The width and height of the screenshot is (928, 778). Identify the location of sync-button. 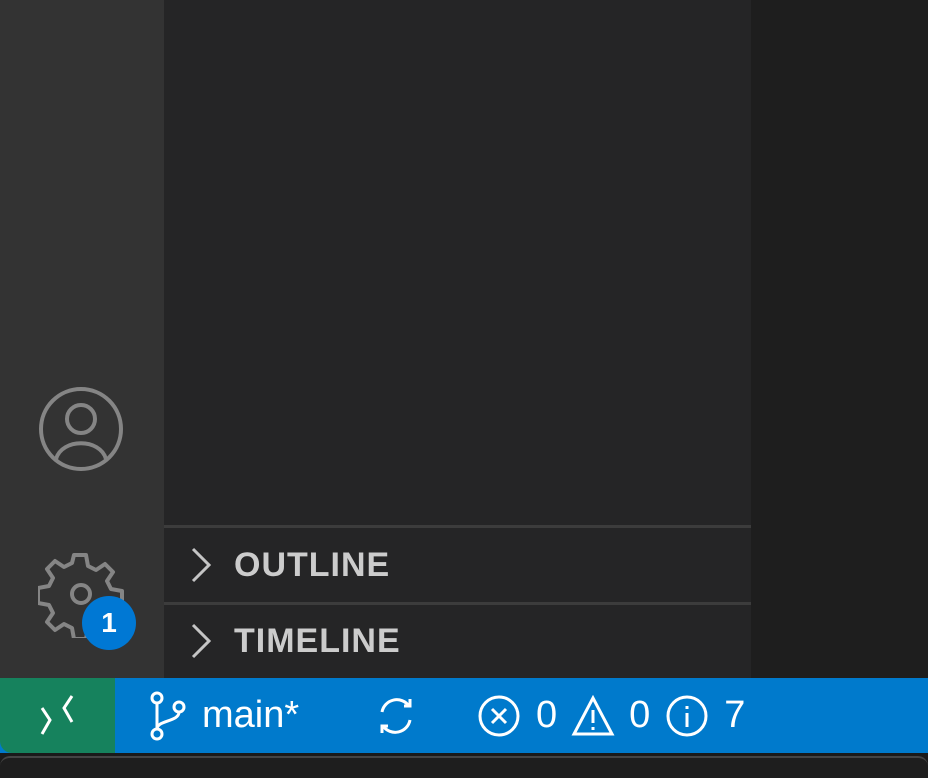
(396, 715).